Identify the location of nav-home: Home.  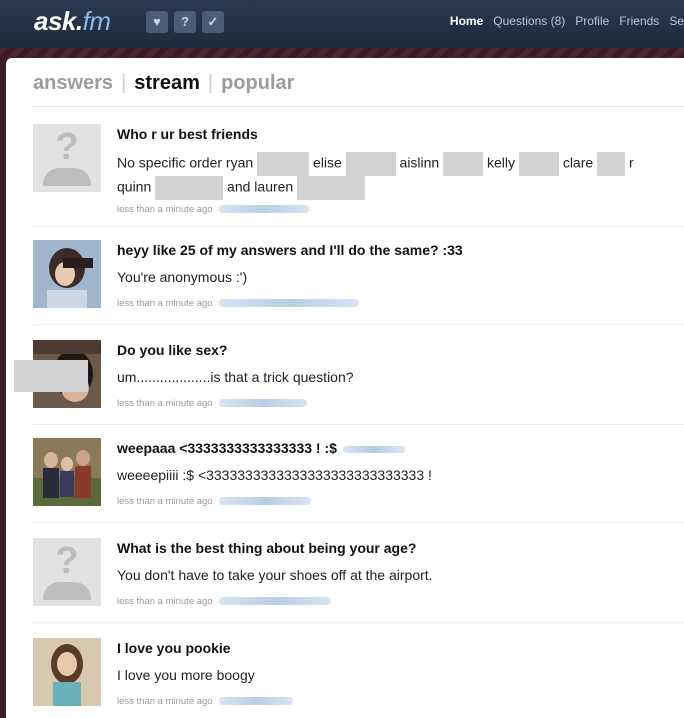
(466, 21).